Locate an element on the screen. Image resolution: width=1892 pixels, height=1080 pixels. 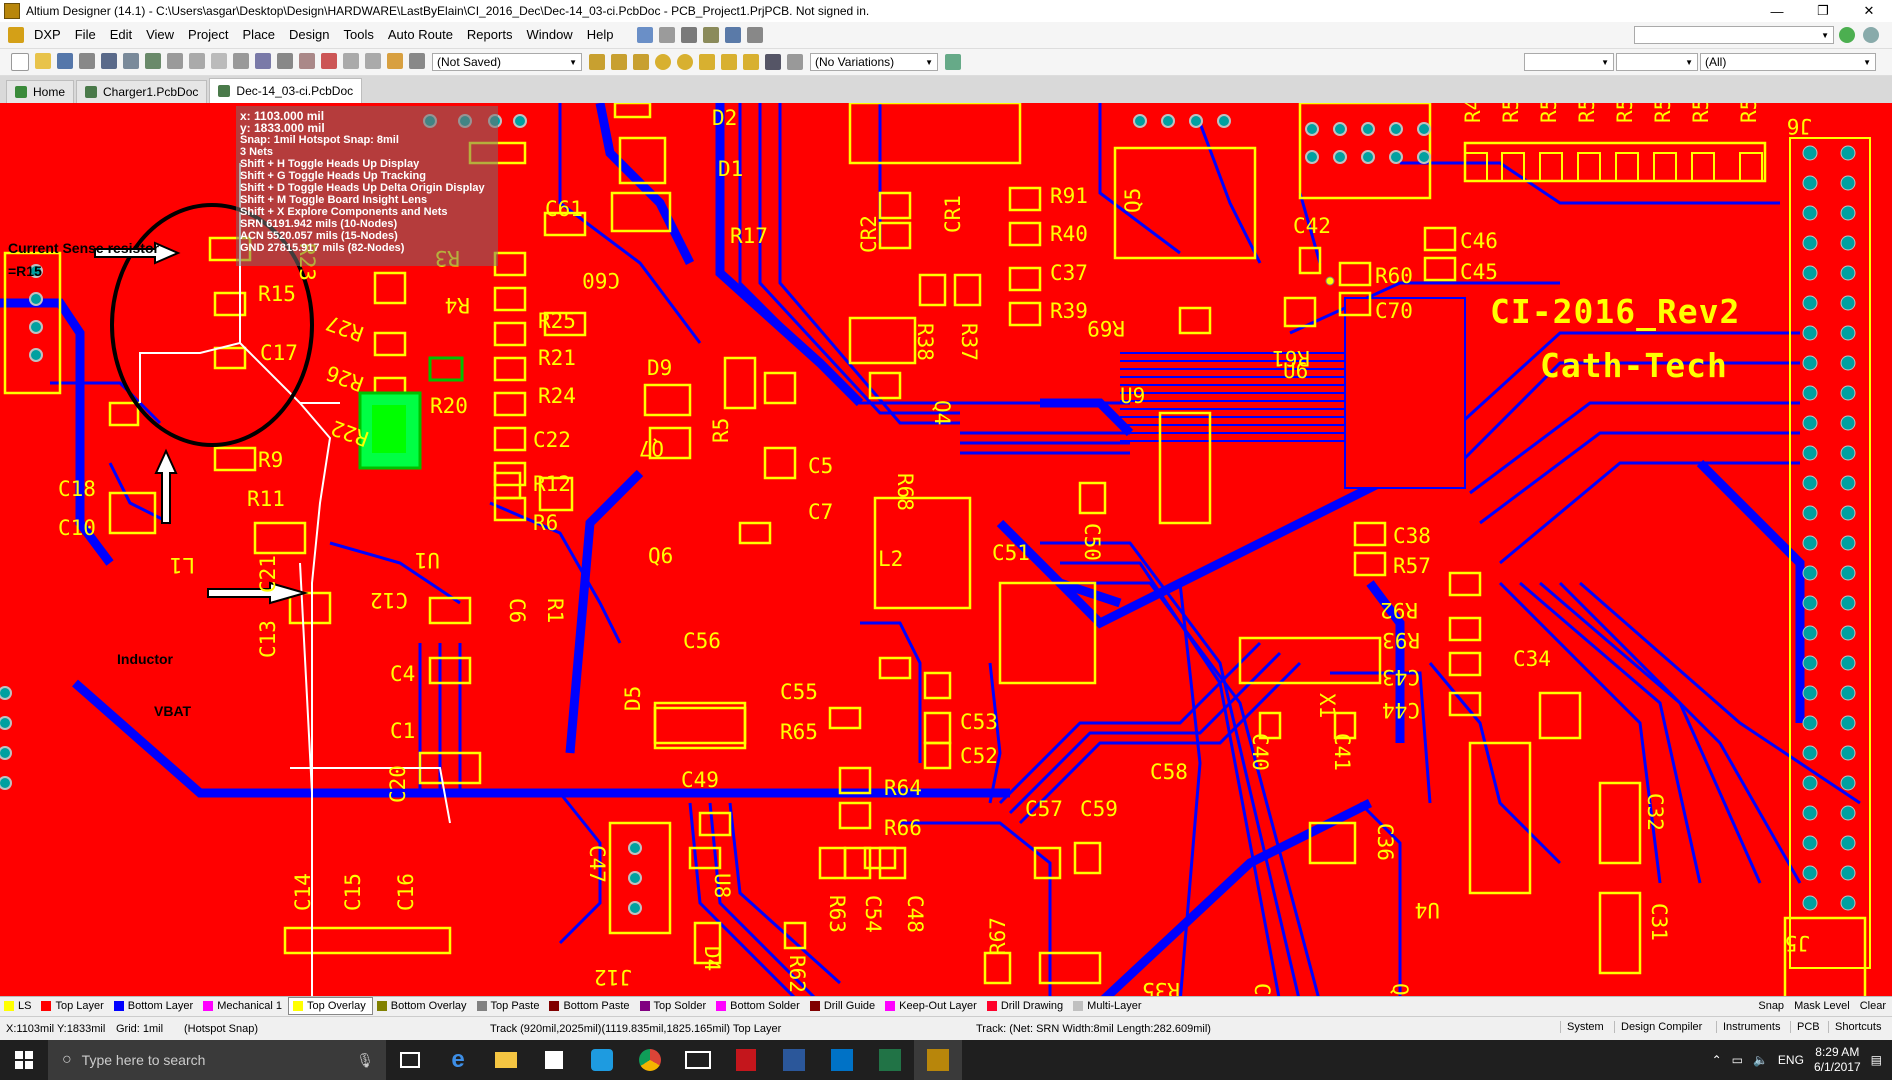
designator-label: R5 is located at coordinates (721, 430).